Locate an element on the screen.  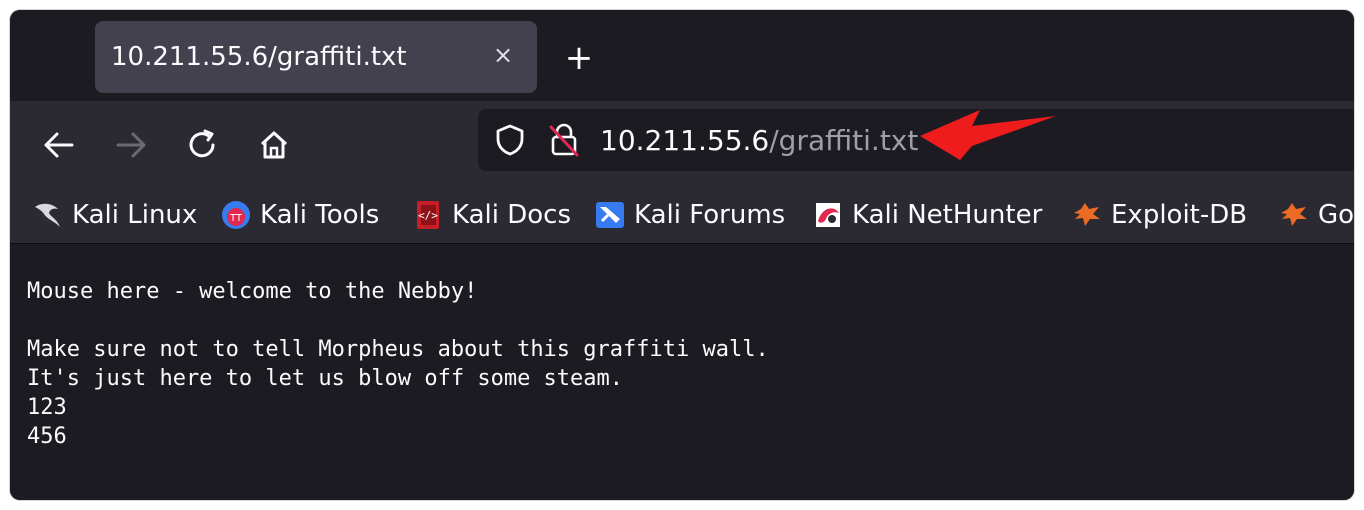
new-tab-button: + is located at coordinates (579, 58).